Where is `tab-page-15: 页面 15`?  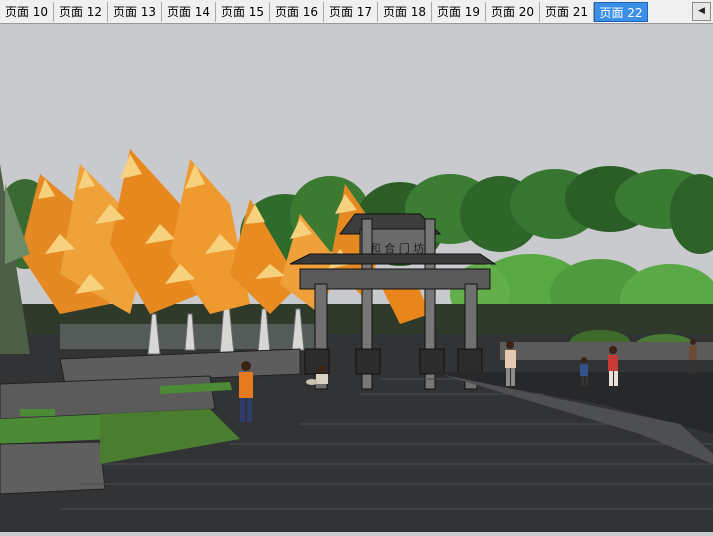 tab-page-15: 页面 15 is located at coordinates (243, 12).